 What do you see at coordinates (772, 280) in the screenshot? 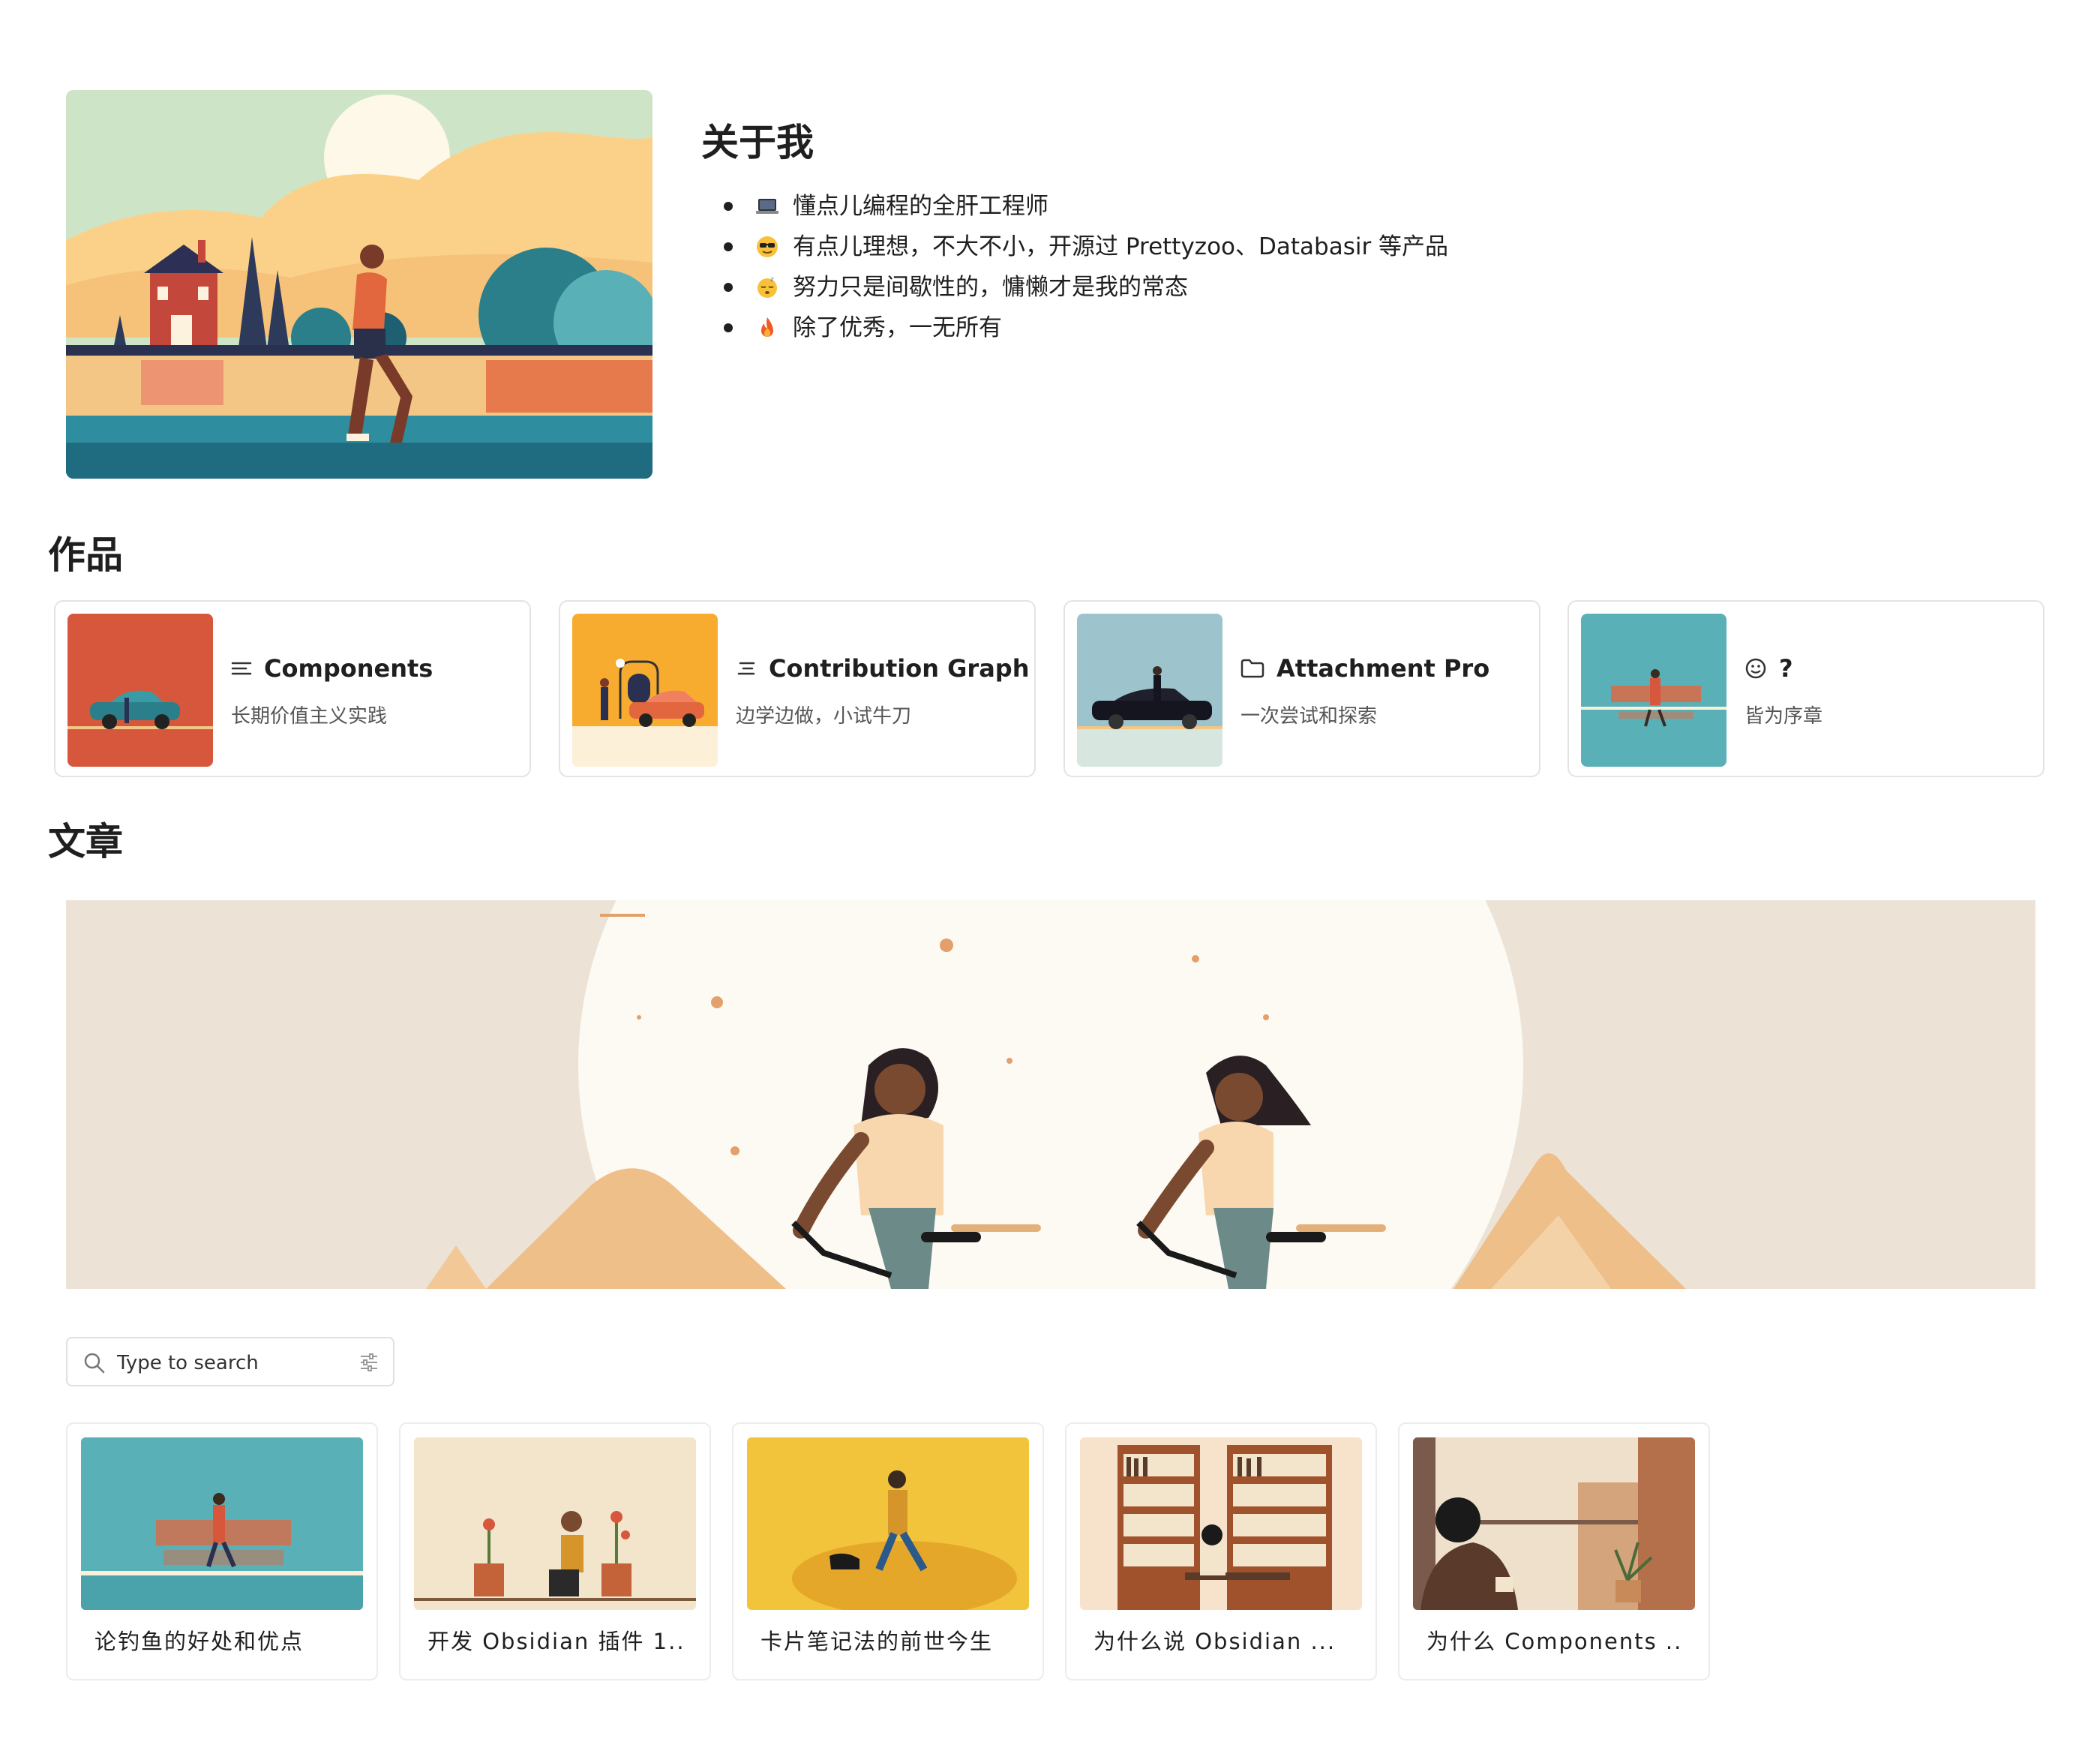
I see `svg-text: z` at bounding box center [772, 280].